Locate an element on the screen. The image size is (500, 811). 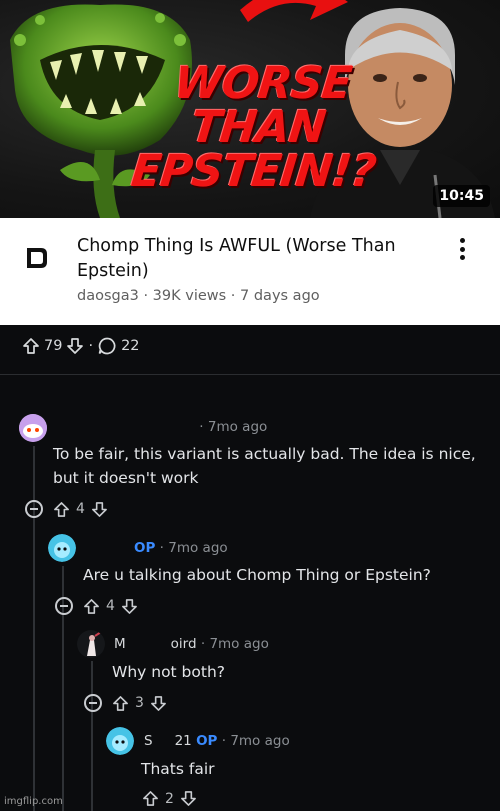
comment-bubble-icon is located at coordinates (107, 346).